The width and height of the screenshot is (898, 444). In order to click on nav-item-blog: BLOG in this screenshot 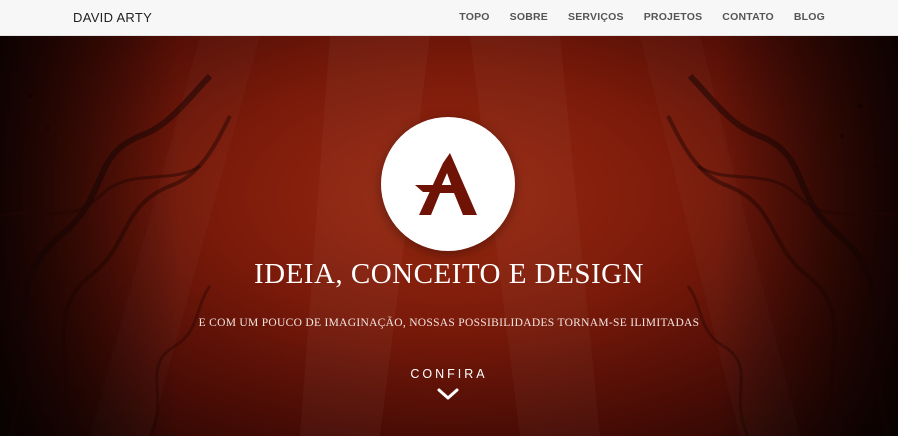, I will do `click(809, 17)`.